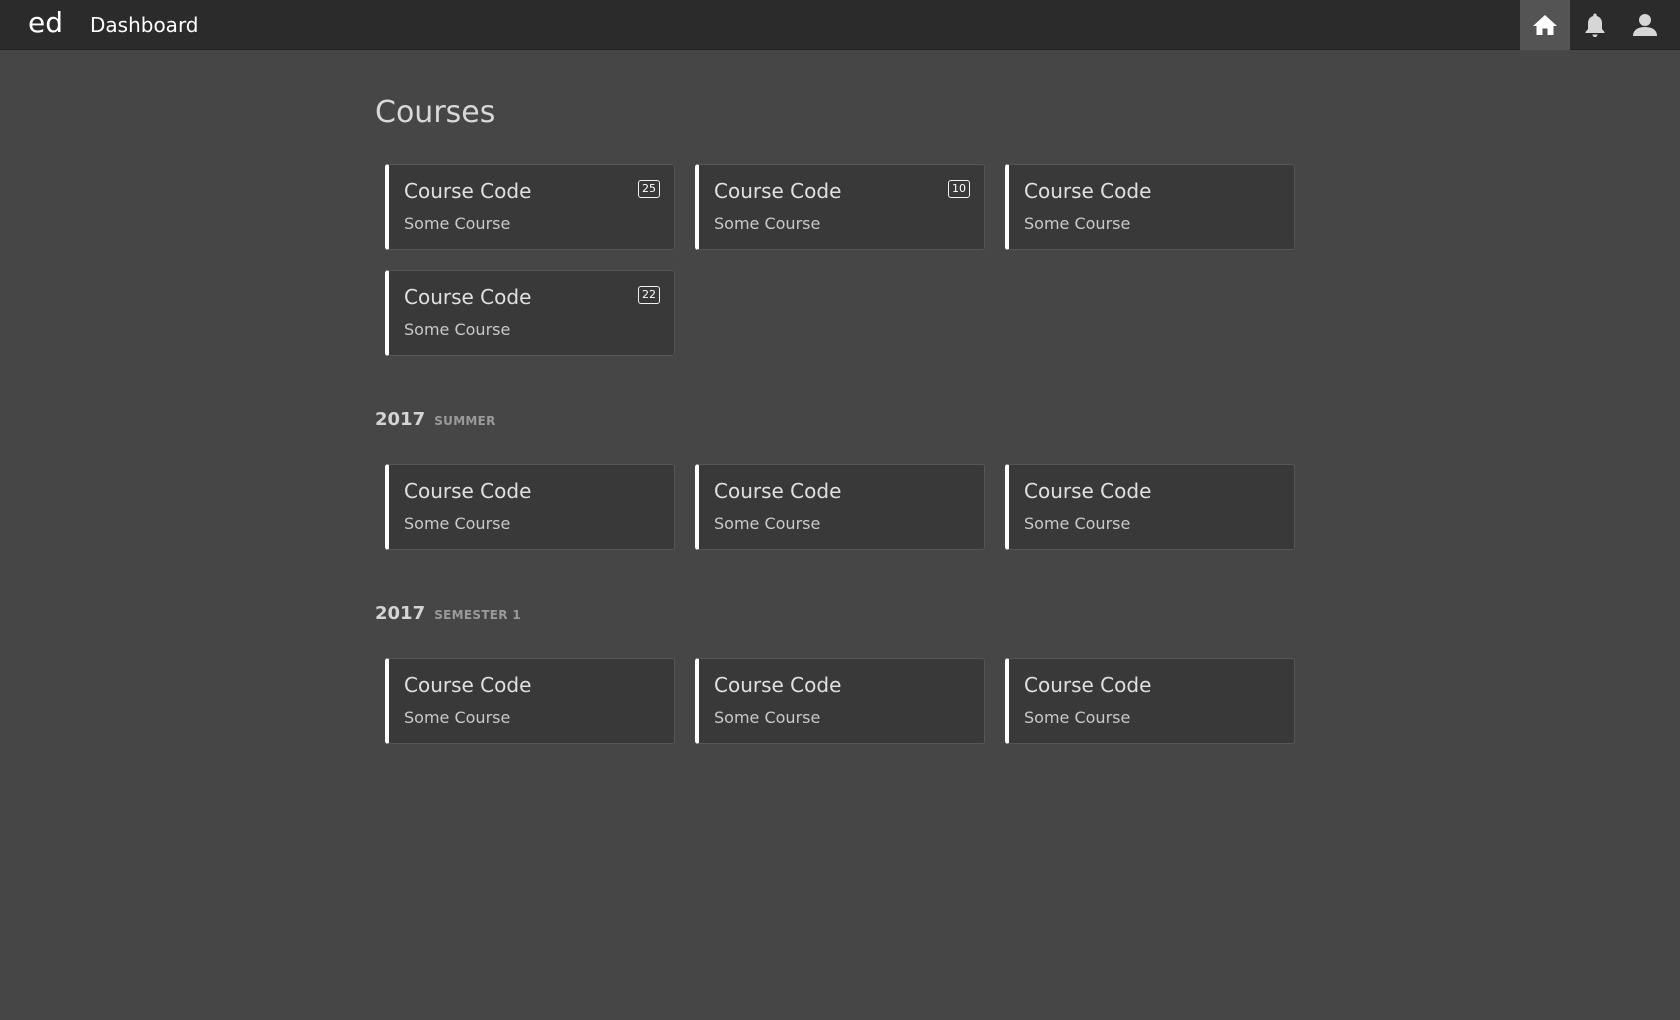 This screenshot has width=1680, height=1020. I want to click on profile-button, so click(1645, 25).